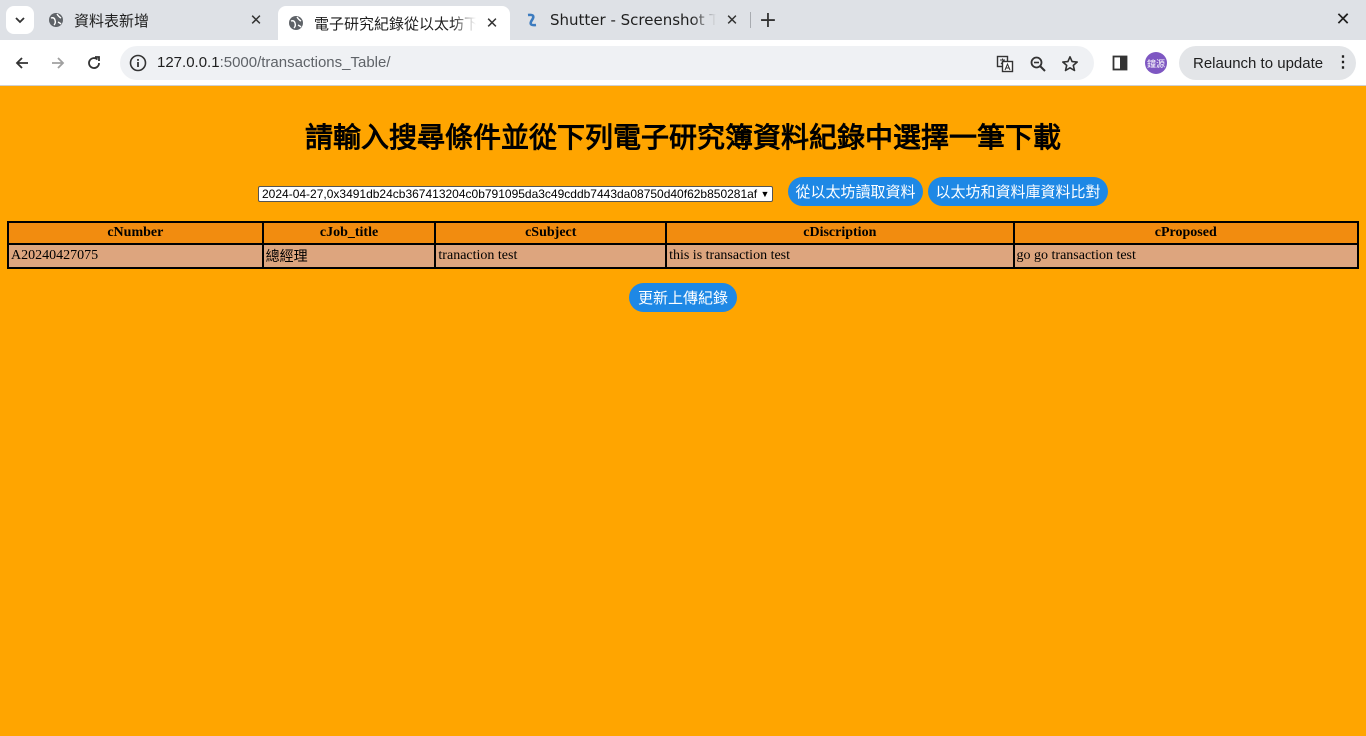 Image resolution: width=1366 pixels, height=736 pixels. What do you see at coordinates (1156, 63) in the screenshot?
I see `profile-avatar: 鐘源` at bounding box center [1156, 63].